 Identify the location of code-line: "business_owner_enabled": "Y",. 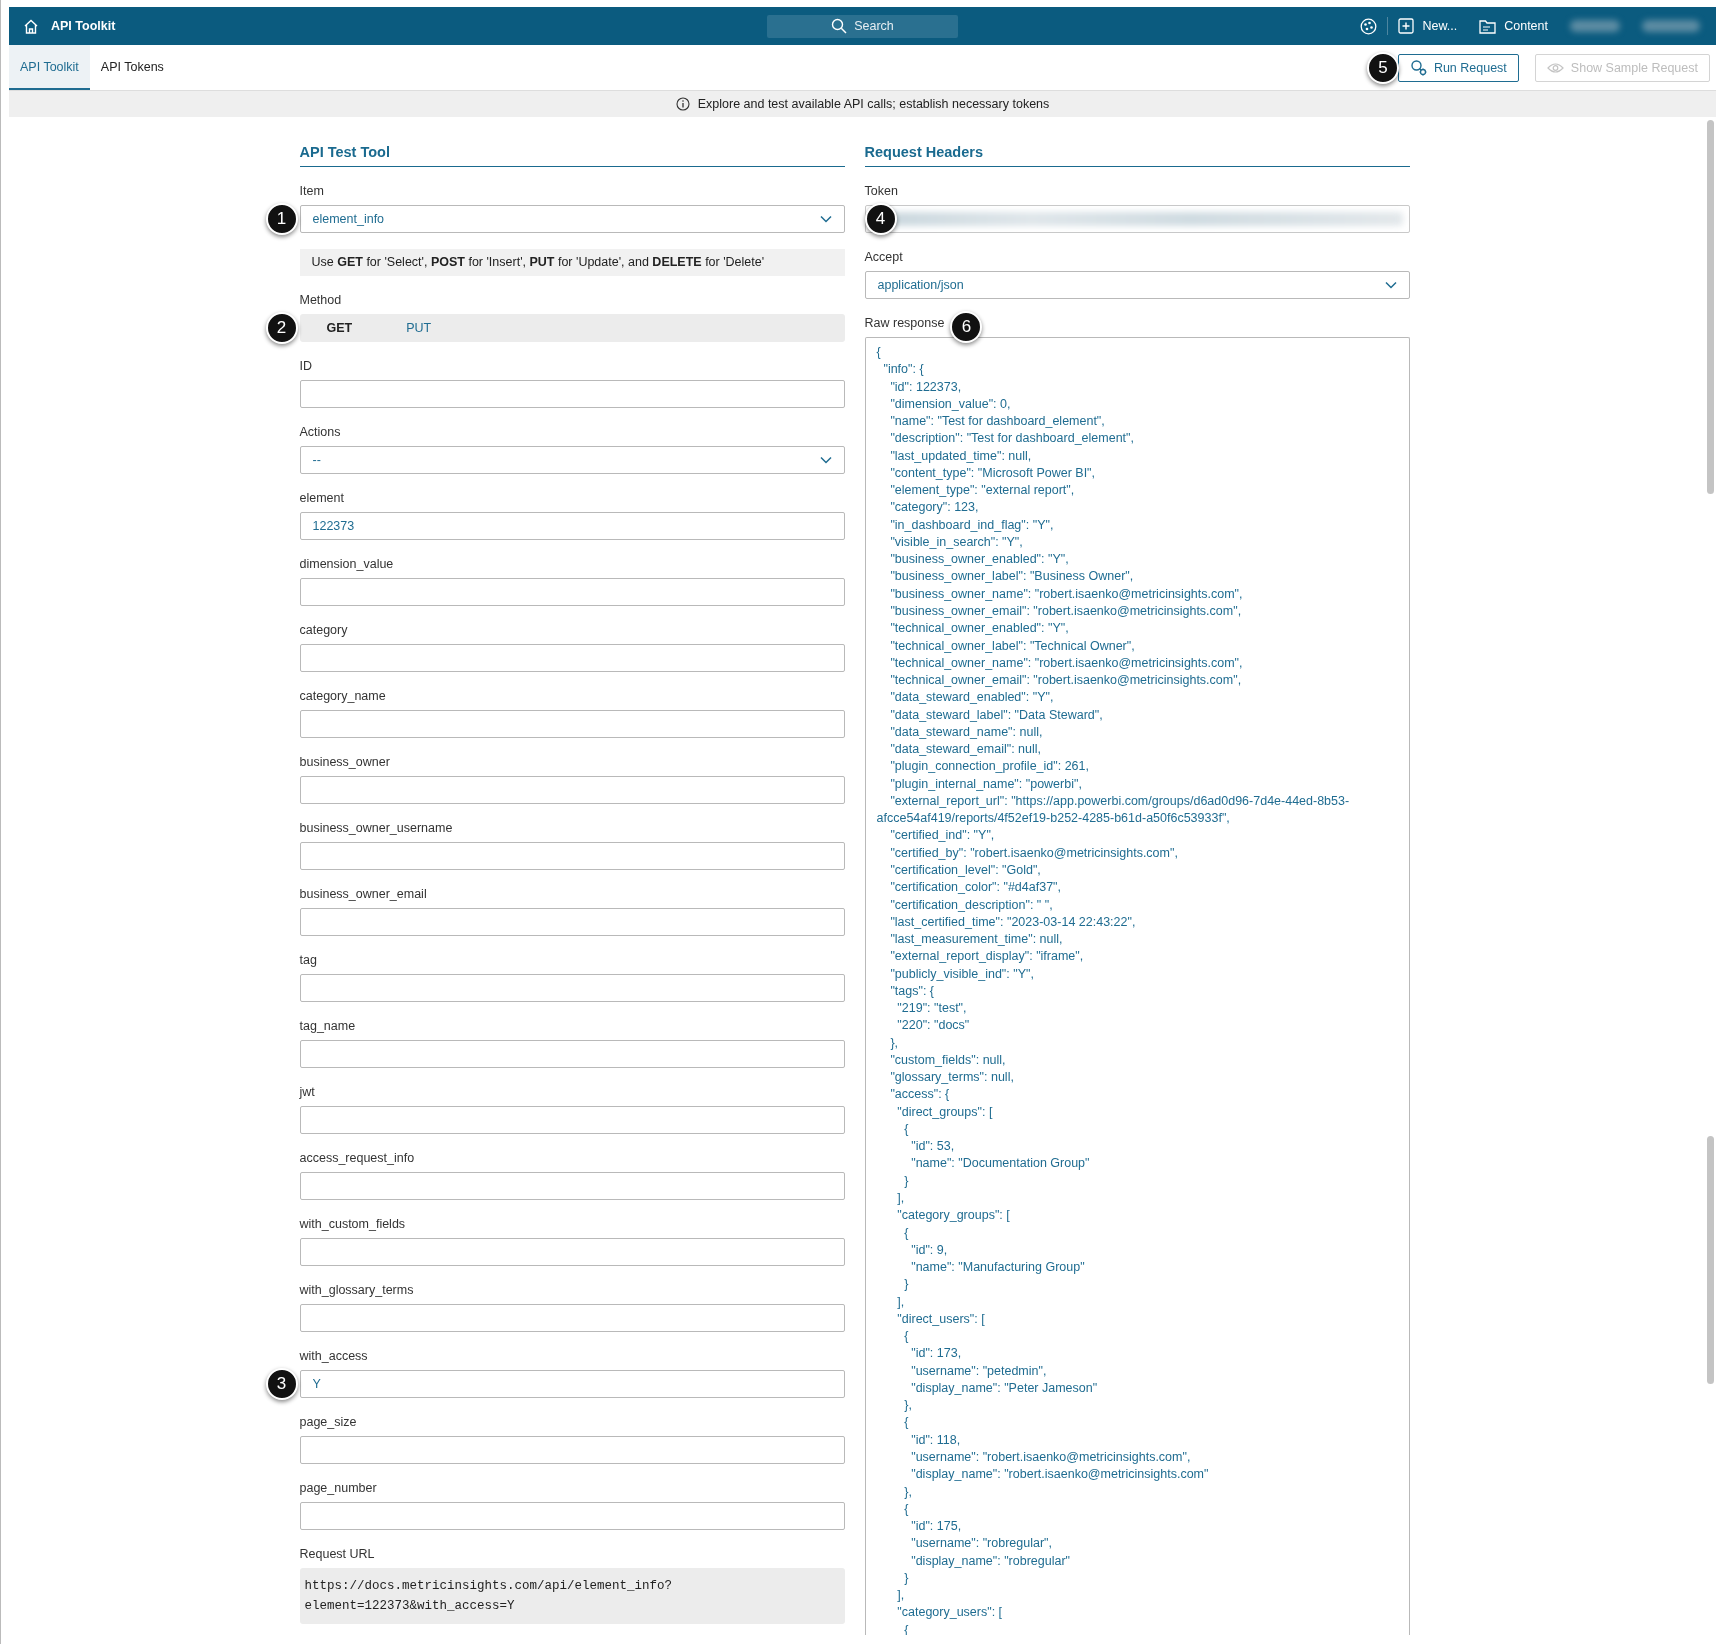
(979, 560).